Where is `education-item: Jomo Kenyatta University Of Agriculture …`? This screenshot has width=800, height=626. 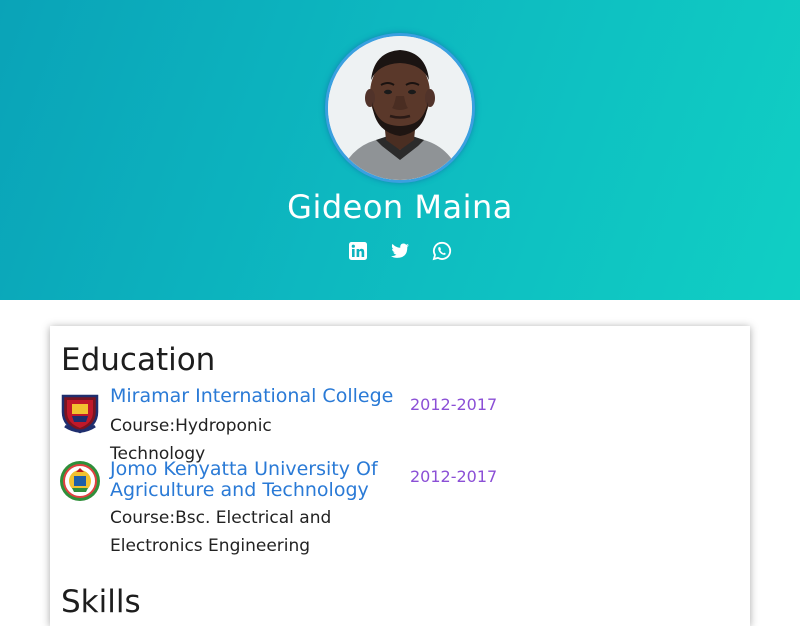 education-item: Jomo Kenyatta University Of Agriculture … is located at coordinates (284, 509).